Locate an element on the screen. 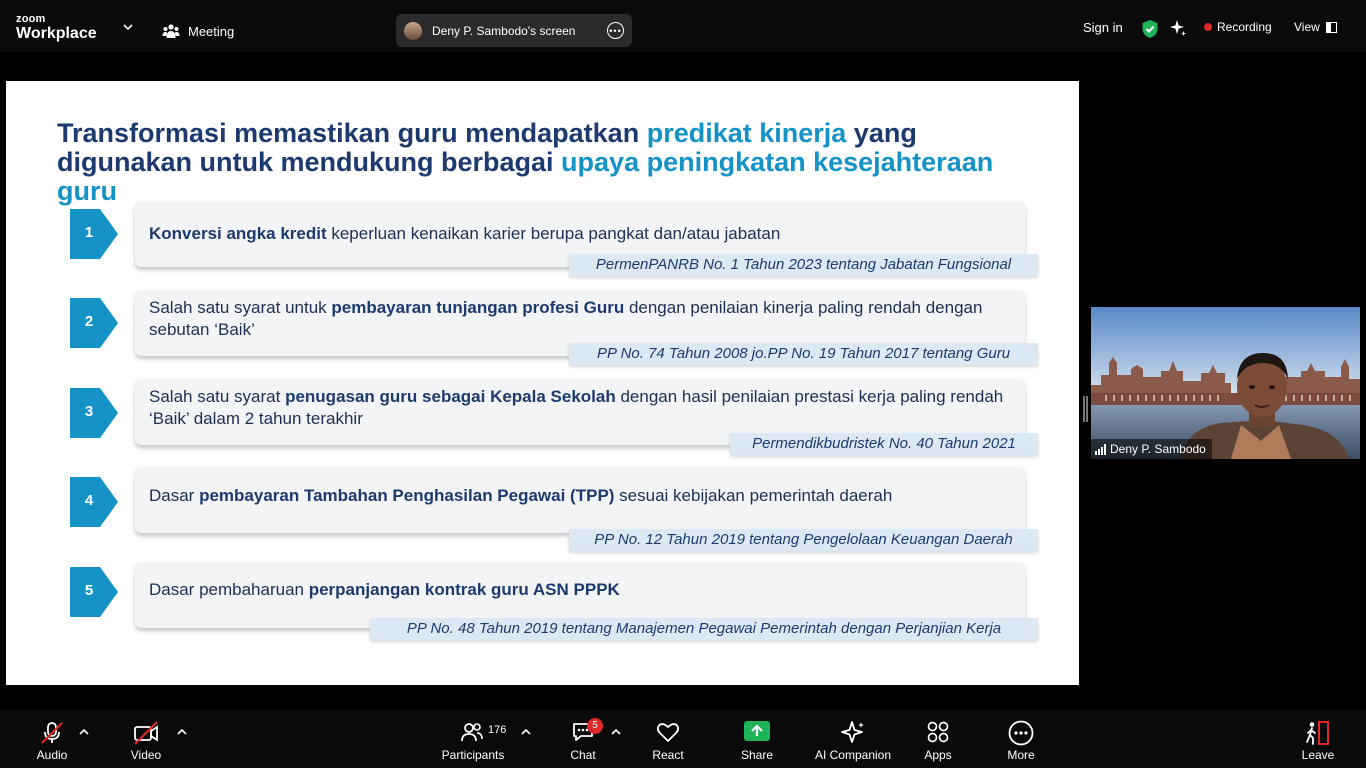  item-number: 1 is located at coordinates (89, 232).